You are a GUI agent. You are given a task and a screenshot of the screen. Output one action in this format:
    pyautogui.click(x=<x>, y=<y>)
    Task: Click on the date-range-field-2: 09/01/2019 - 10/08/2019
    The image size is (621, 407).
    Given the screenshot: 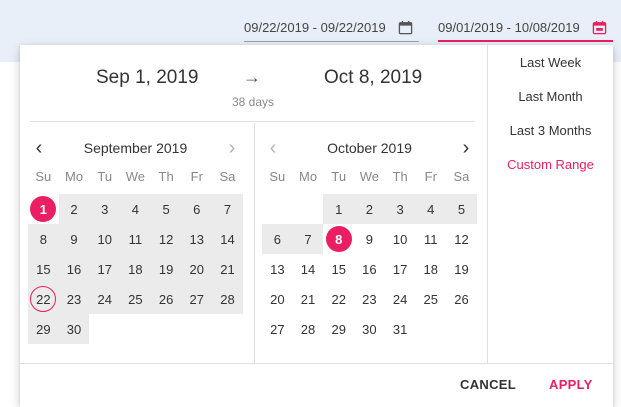 What is the action you would take?
    pyautogui.click(x=525, y=28)
    